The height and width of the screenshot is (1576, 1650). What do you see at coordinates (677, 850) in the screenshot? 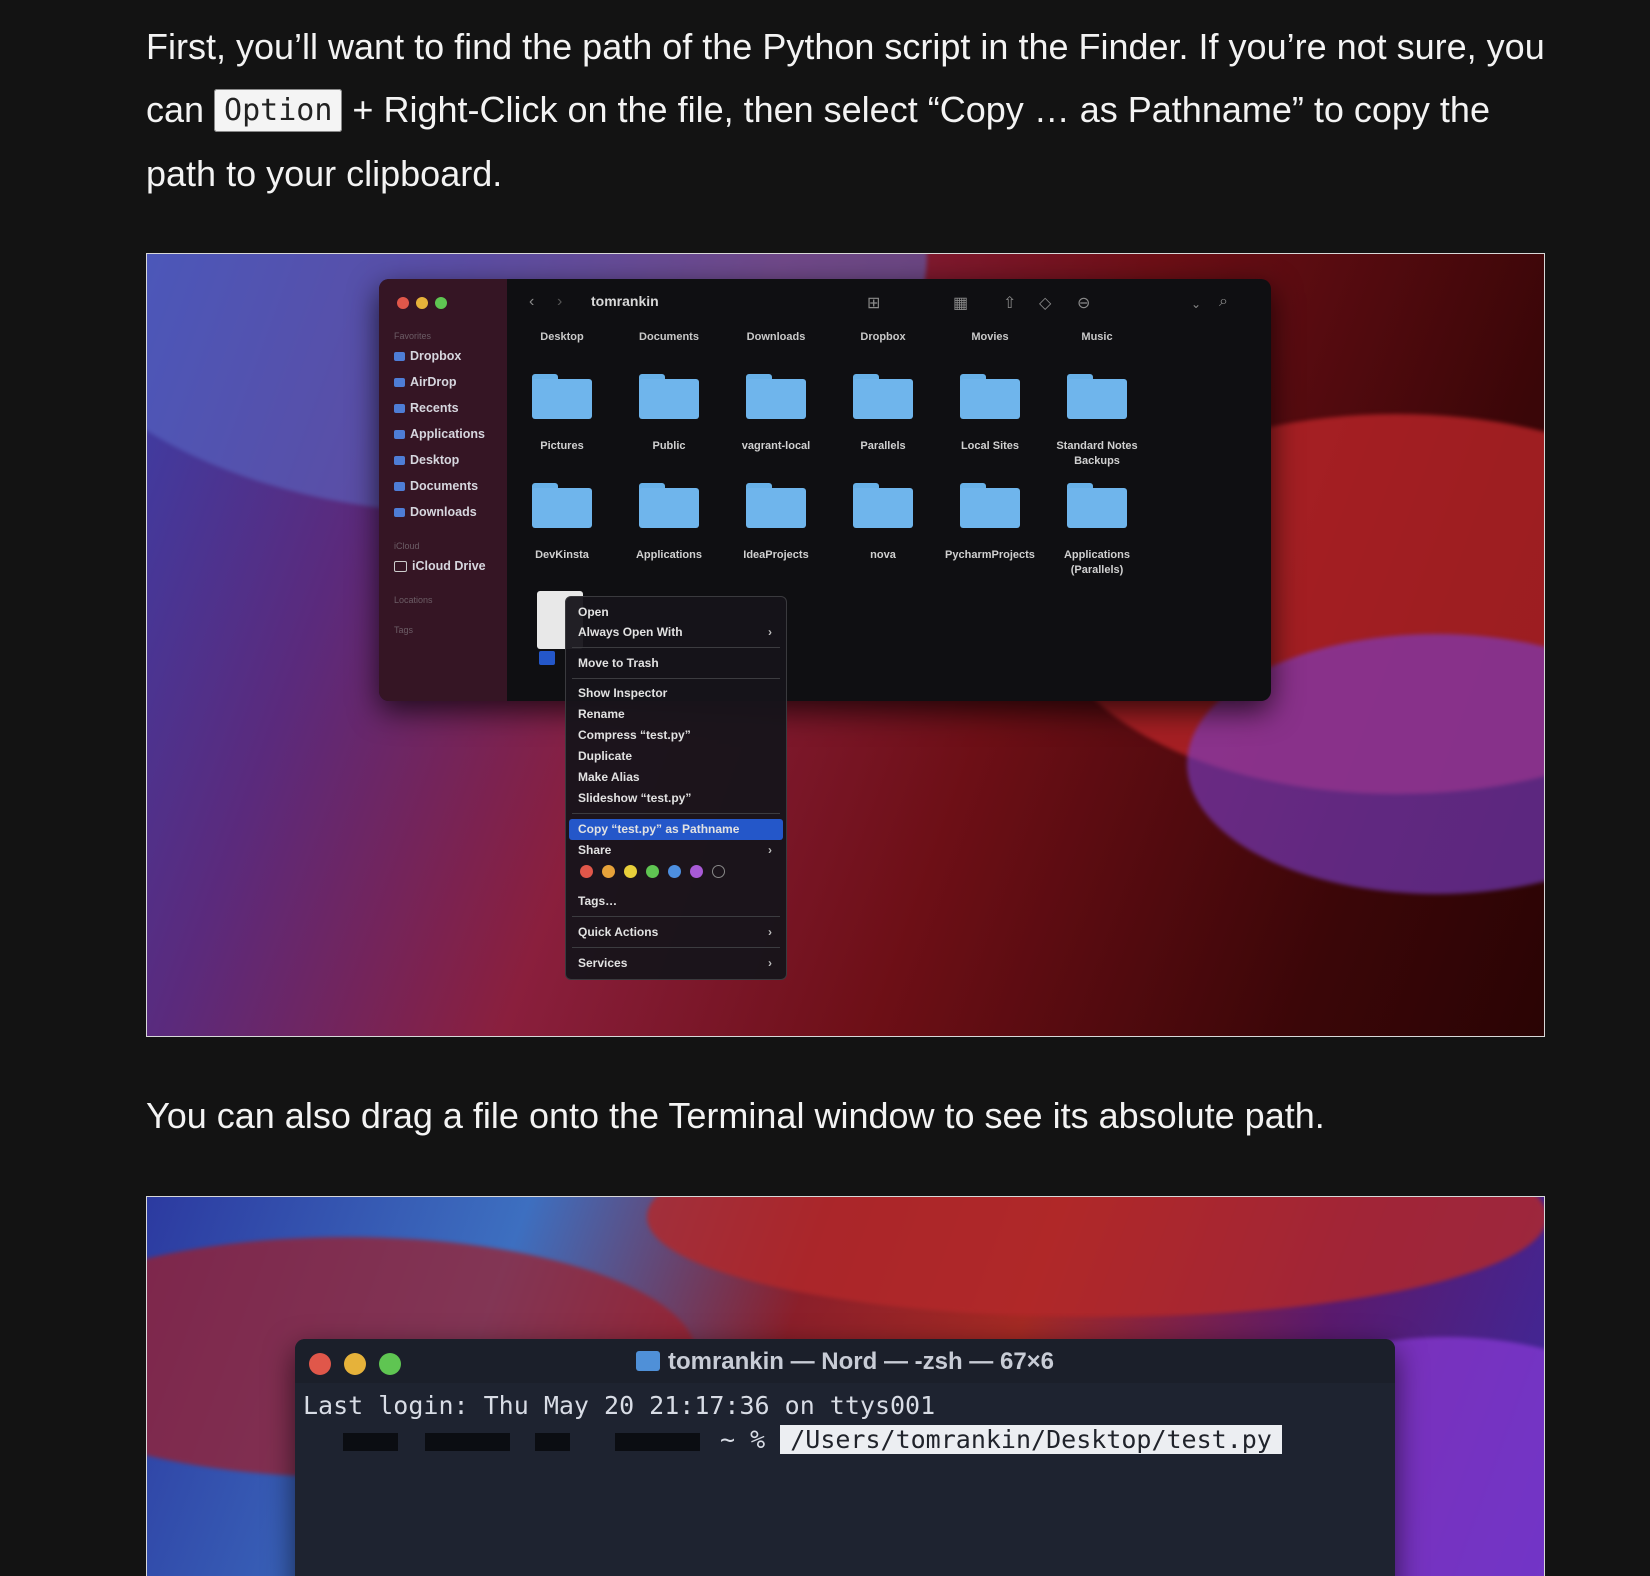
I see `menu-item-share: Share ›` at bounding box center [677, 850].